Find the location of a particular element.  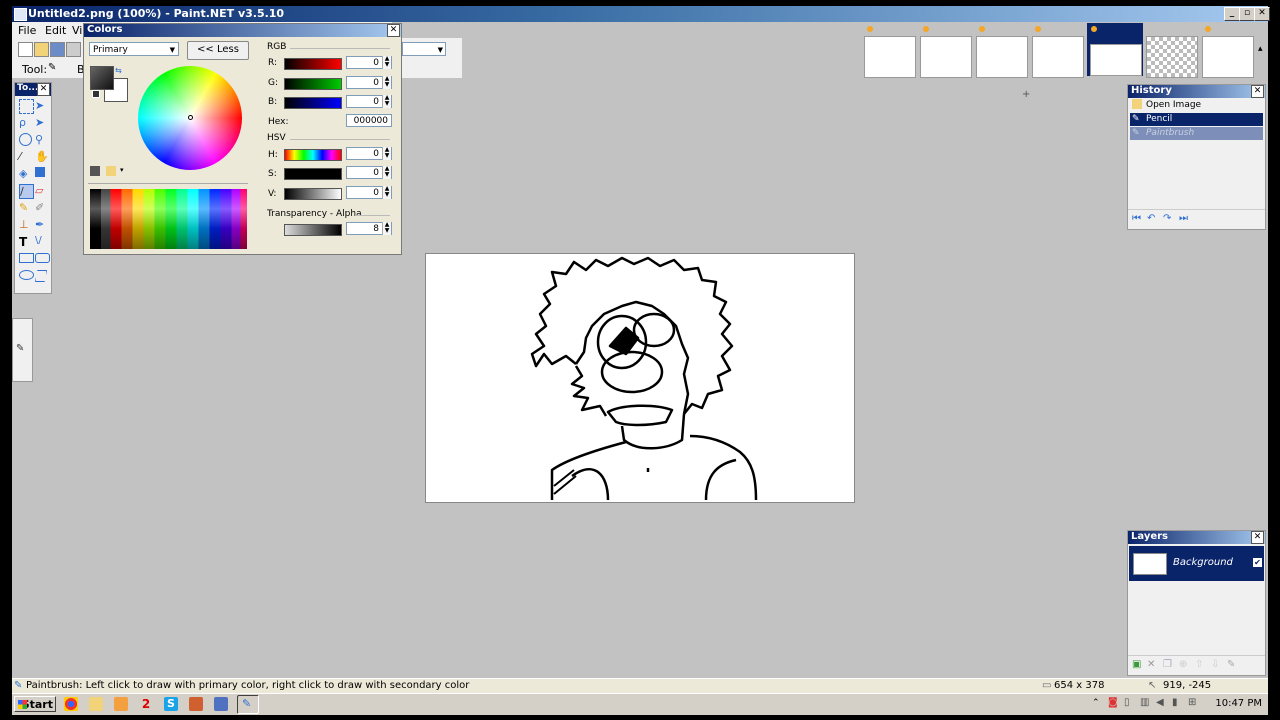

undo-icon: ↶ is located at coordinates (1151, 218).